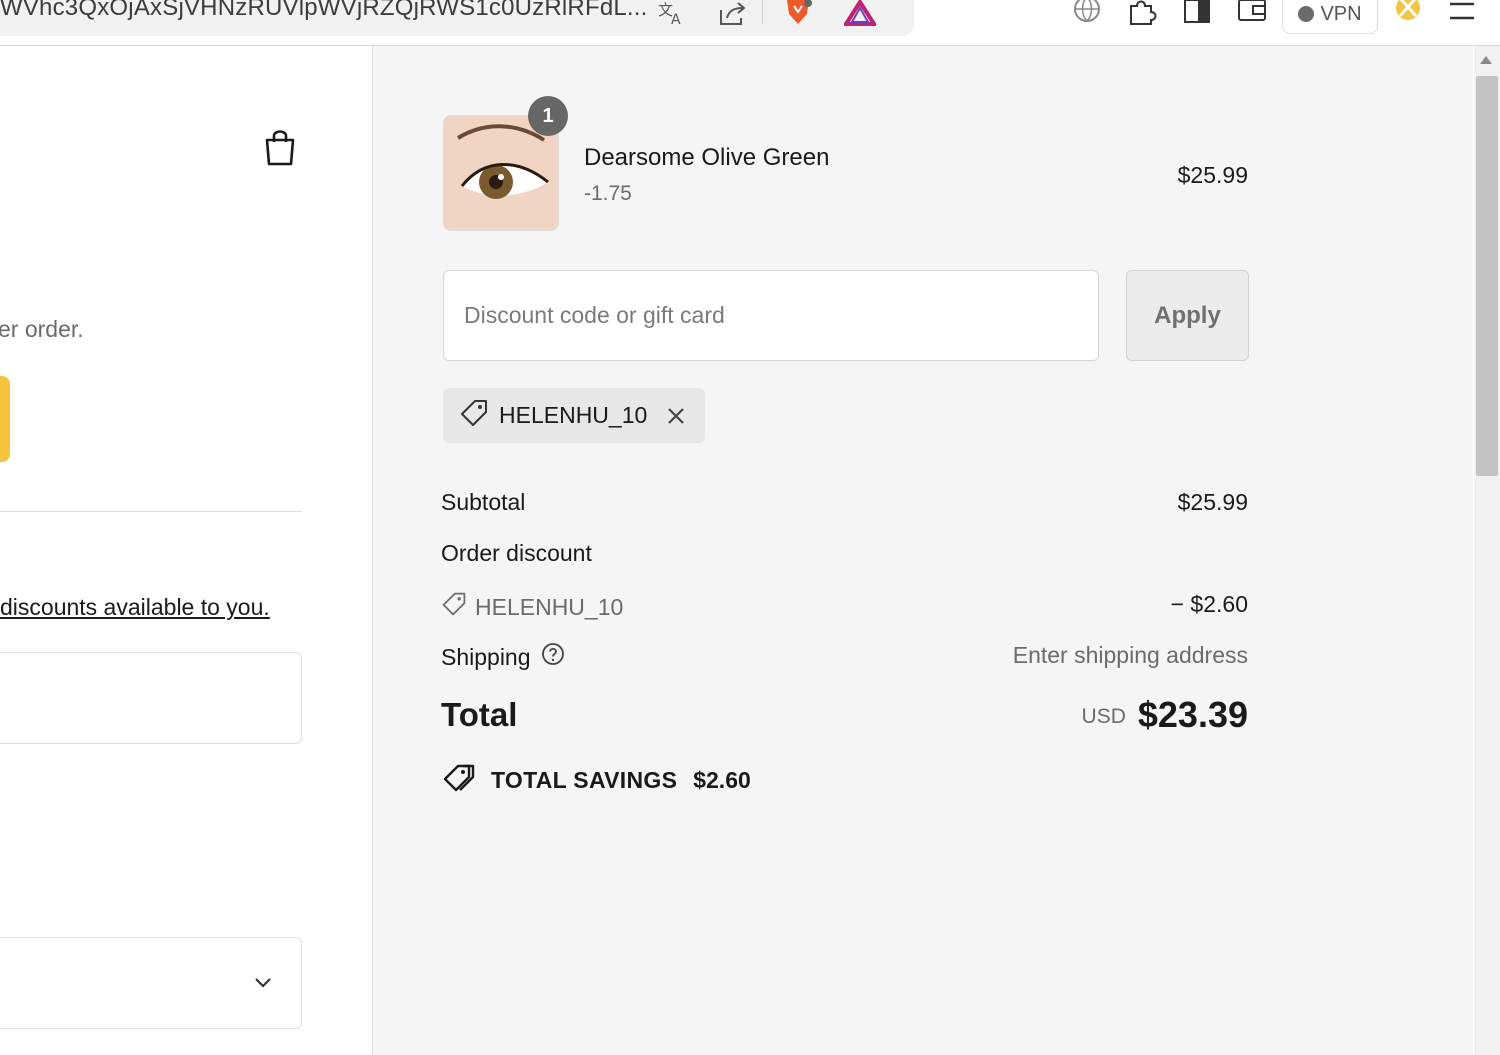 This screenshot has height=1055, width=1500. Describe the element at coordinates (1252, 13) in the screenshot. I see `wallet-icon` at that location.